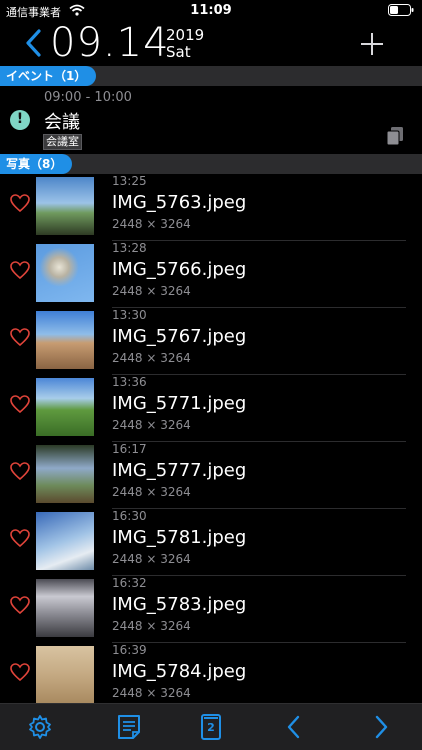 This screenshot has width=422, height=750. Describe the element at coordinates (211, 164) in the screenshot. I see `photos-section-header: 写真（8）` at that location.